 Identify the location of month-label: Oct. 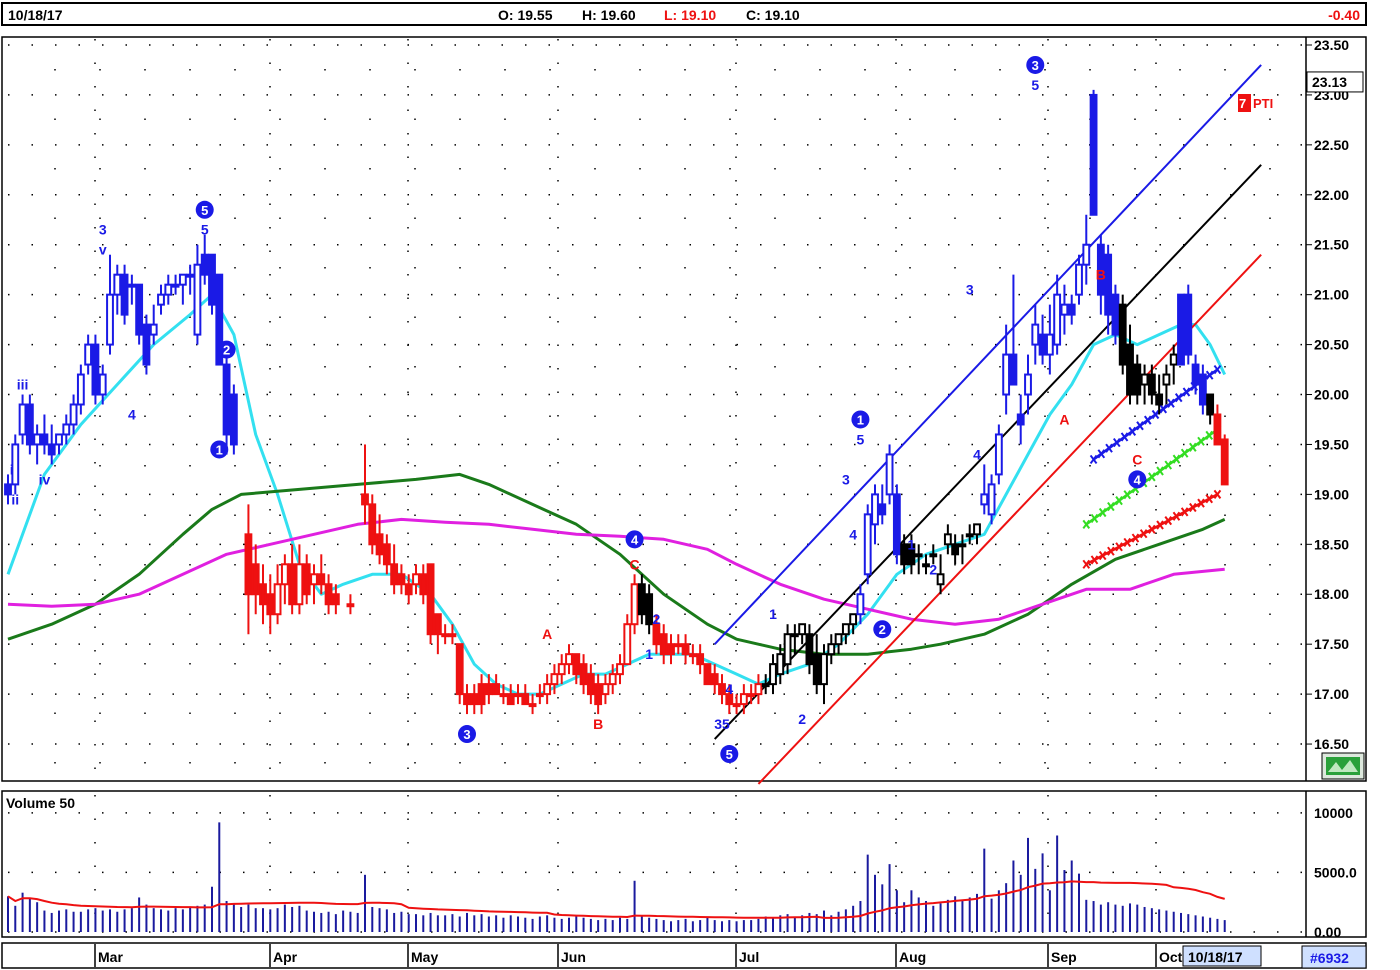
(1171, 957).